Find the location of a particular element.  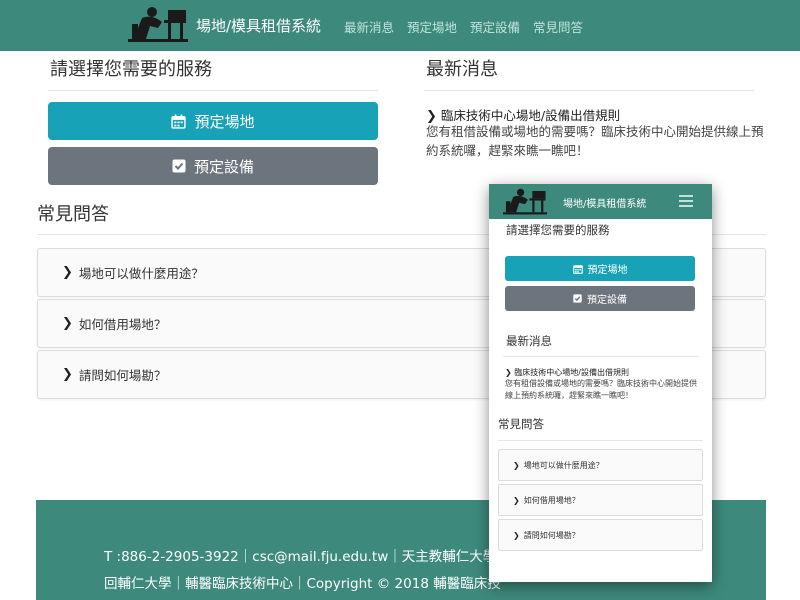

mobile-faq-heading: 常見問答 is located at coordinates (521, 424).